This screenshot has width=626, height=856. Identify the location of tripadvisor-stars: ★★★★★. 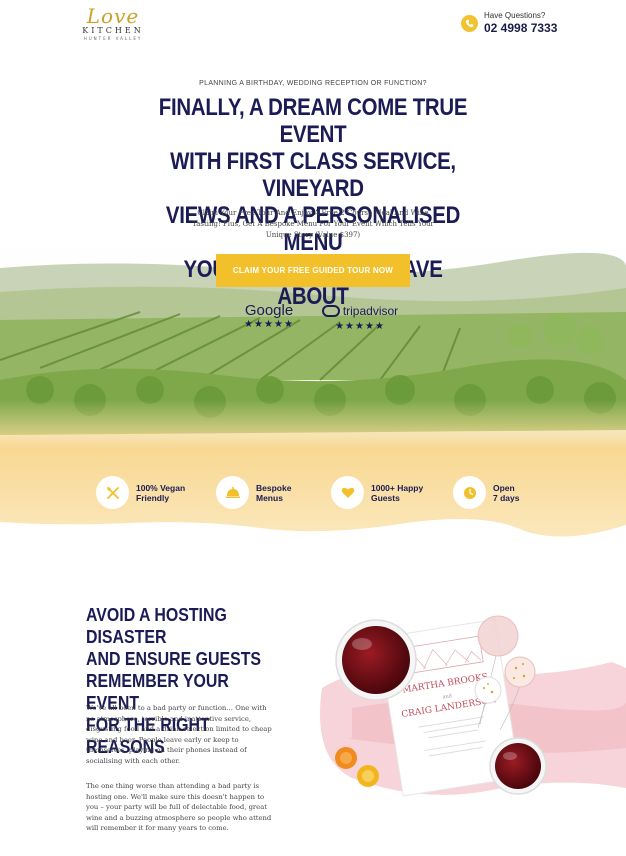
(360, 326).